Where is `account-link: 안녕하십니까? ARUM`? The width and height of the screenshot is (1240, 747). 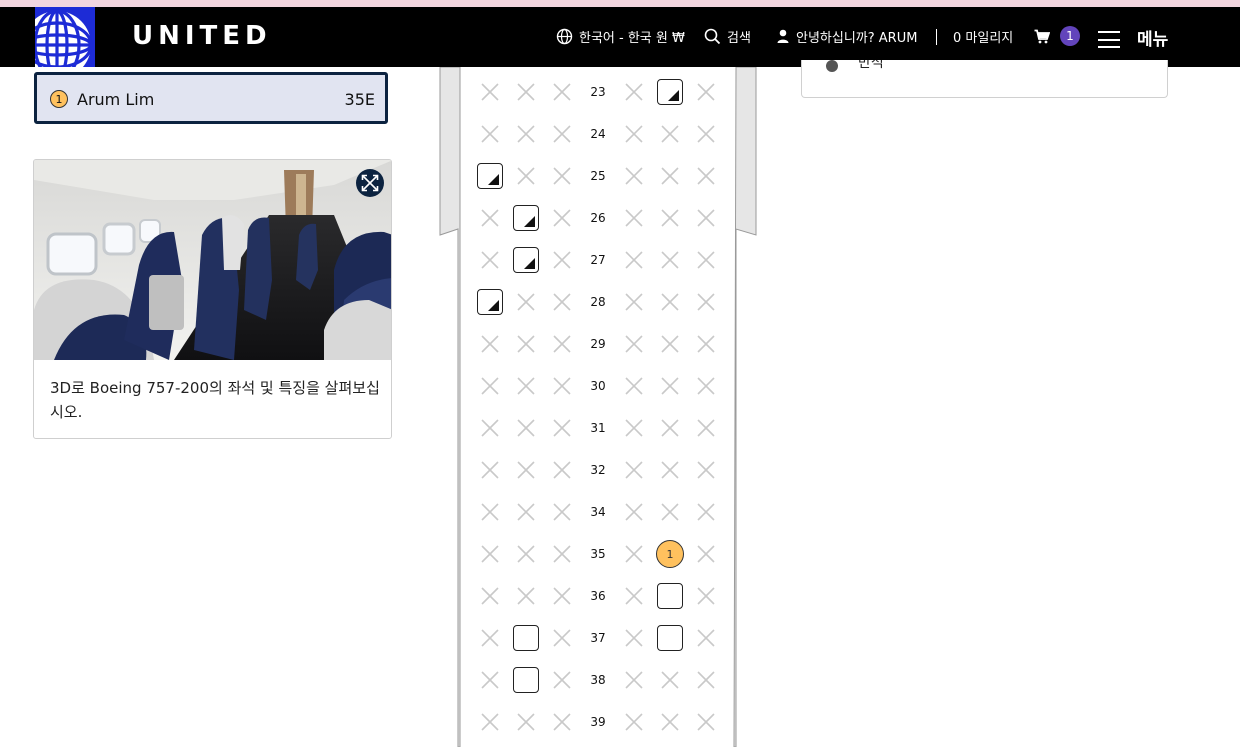
account-link: 안녕하십니까? ARUM is located at coordinates (846, 36).